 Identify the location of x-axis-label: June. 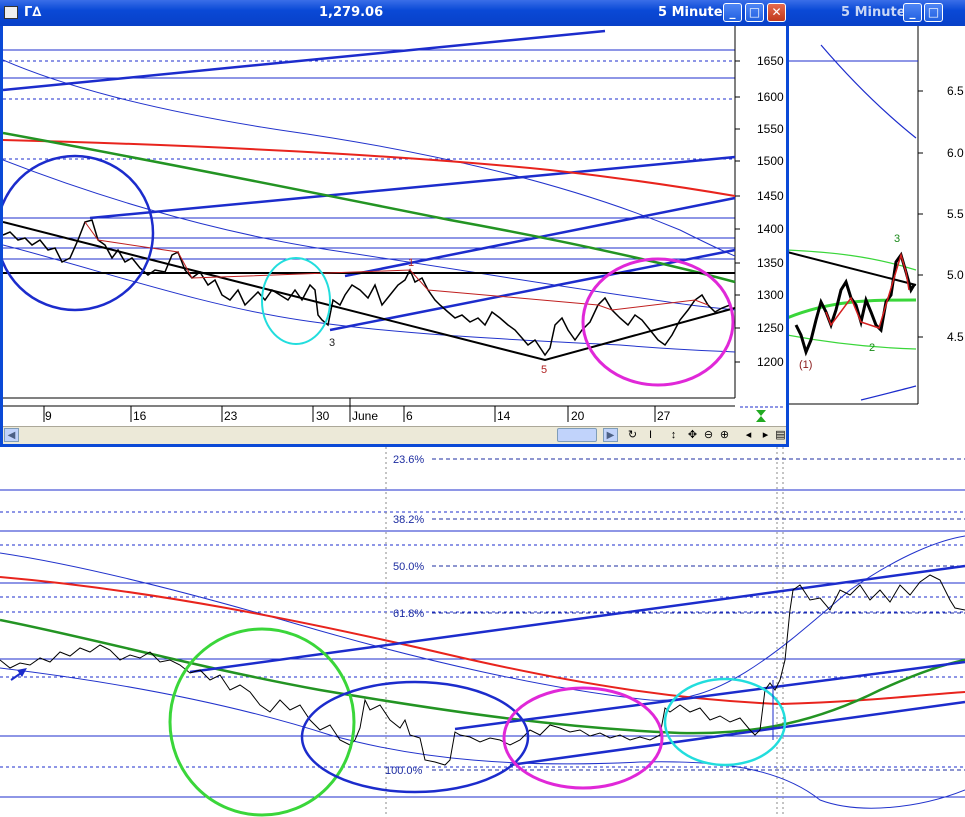
(365, 416).